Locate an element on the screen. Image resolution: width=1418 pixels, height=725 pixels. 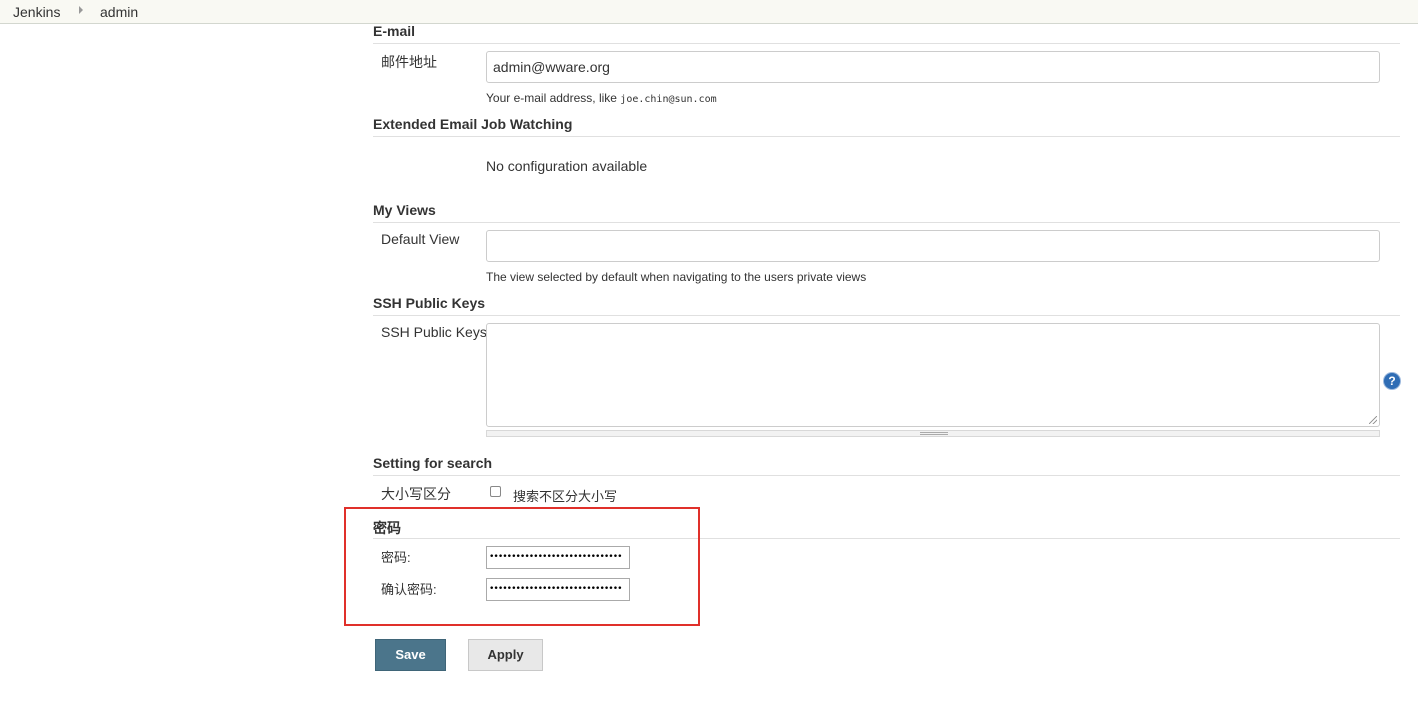
extended-email-divider is located at coordinates (886, 136).